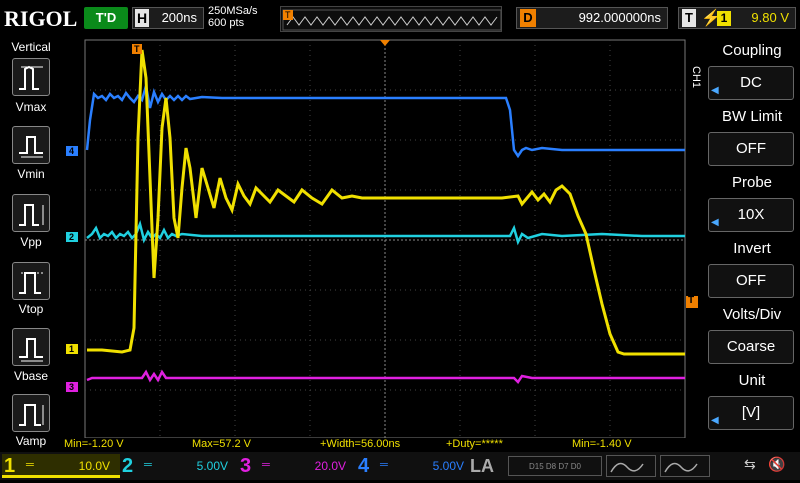 Image resolution: width=800 pixels, height=483 pixels. What do you see at coordinates (137, 49) in the screenshot?
I see `trigger-position-marker: T` at bounding box center [137, 49].